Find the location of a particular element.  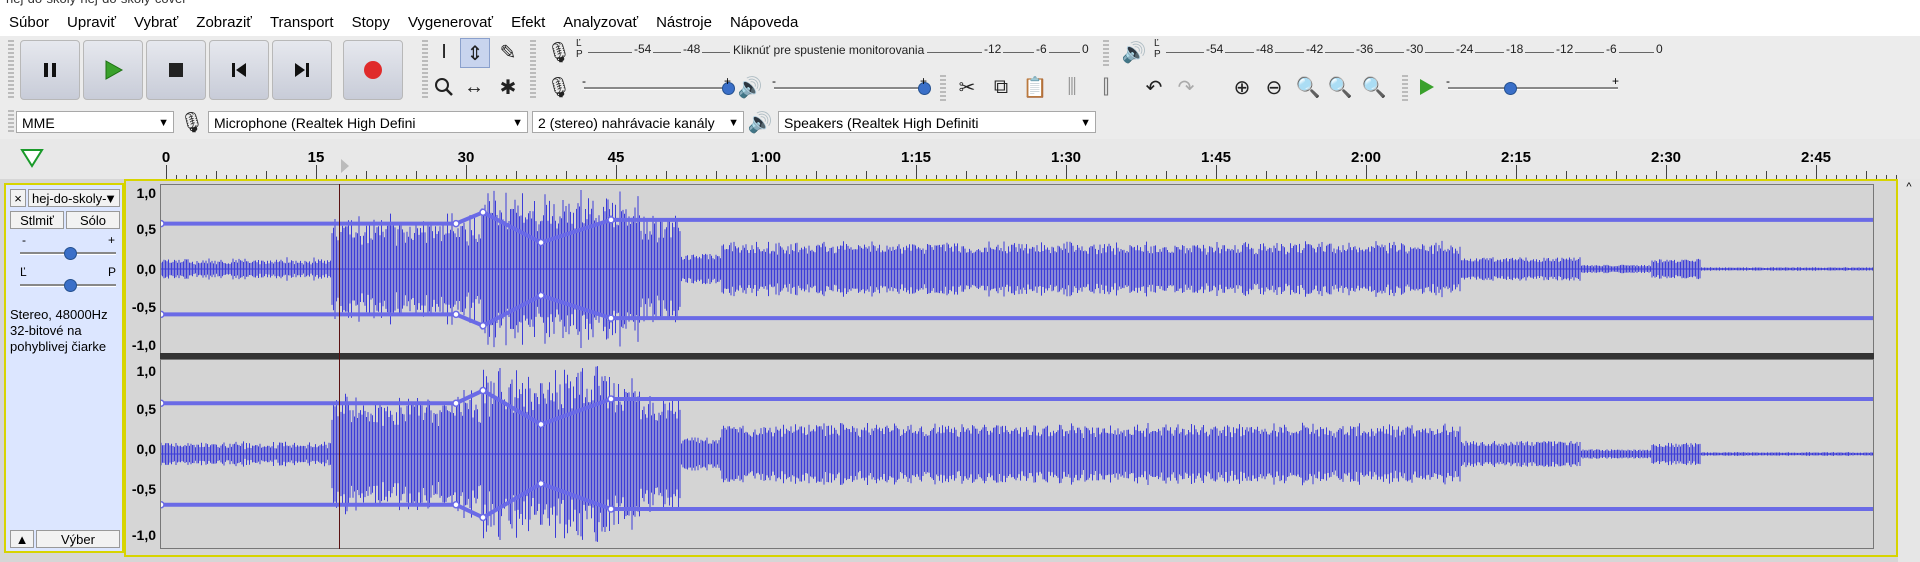

record-meter-button: 🎙 is located at coordinates (559, 52).